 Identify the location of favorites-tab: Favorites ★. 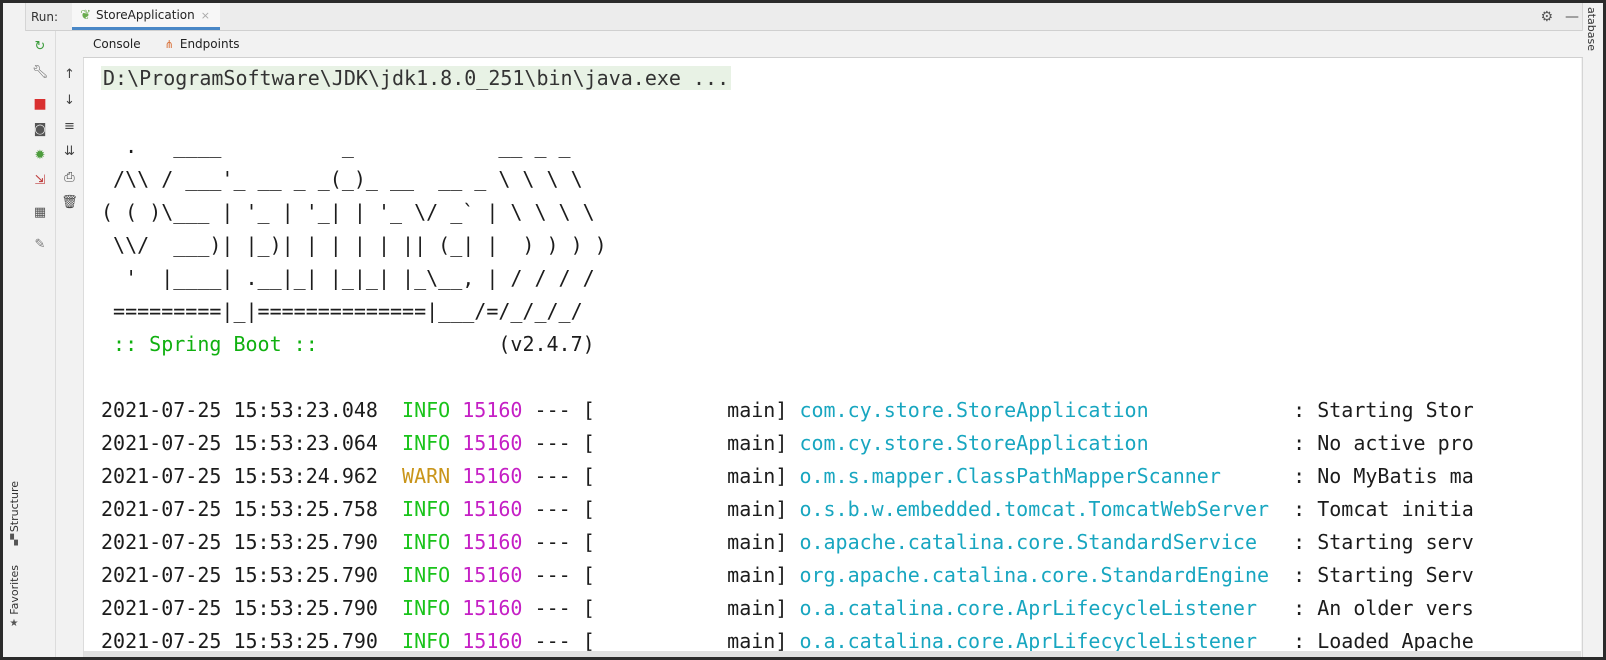
(14, 597).